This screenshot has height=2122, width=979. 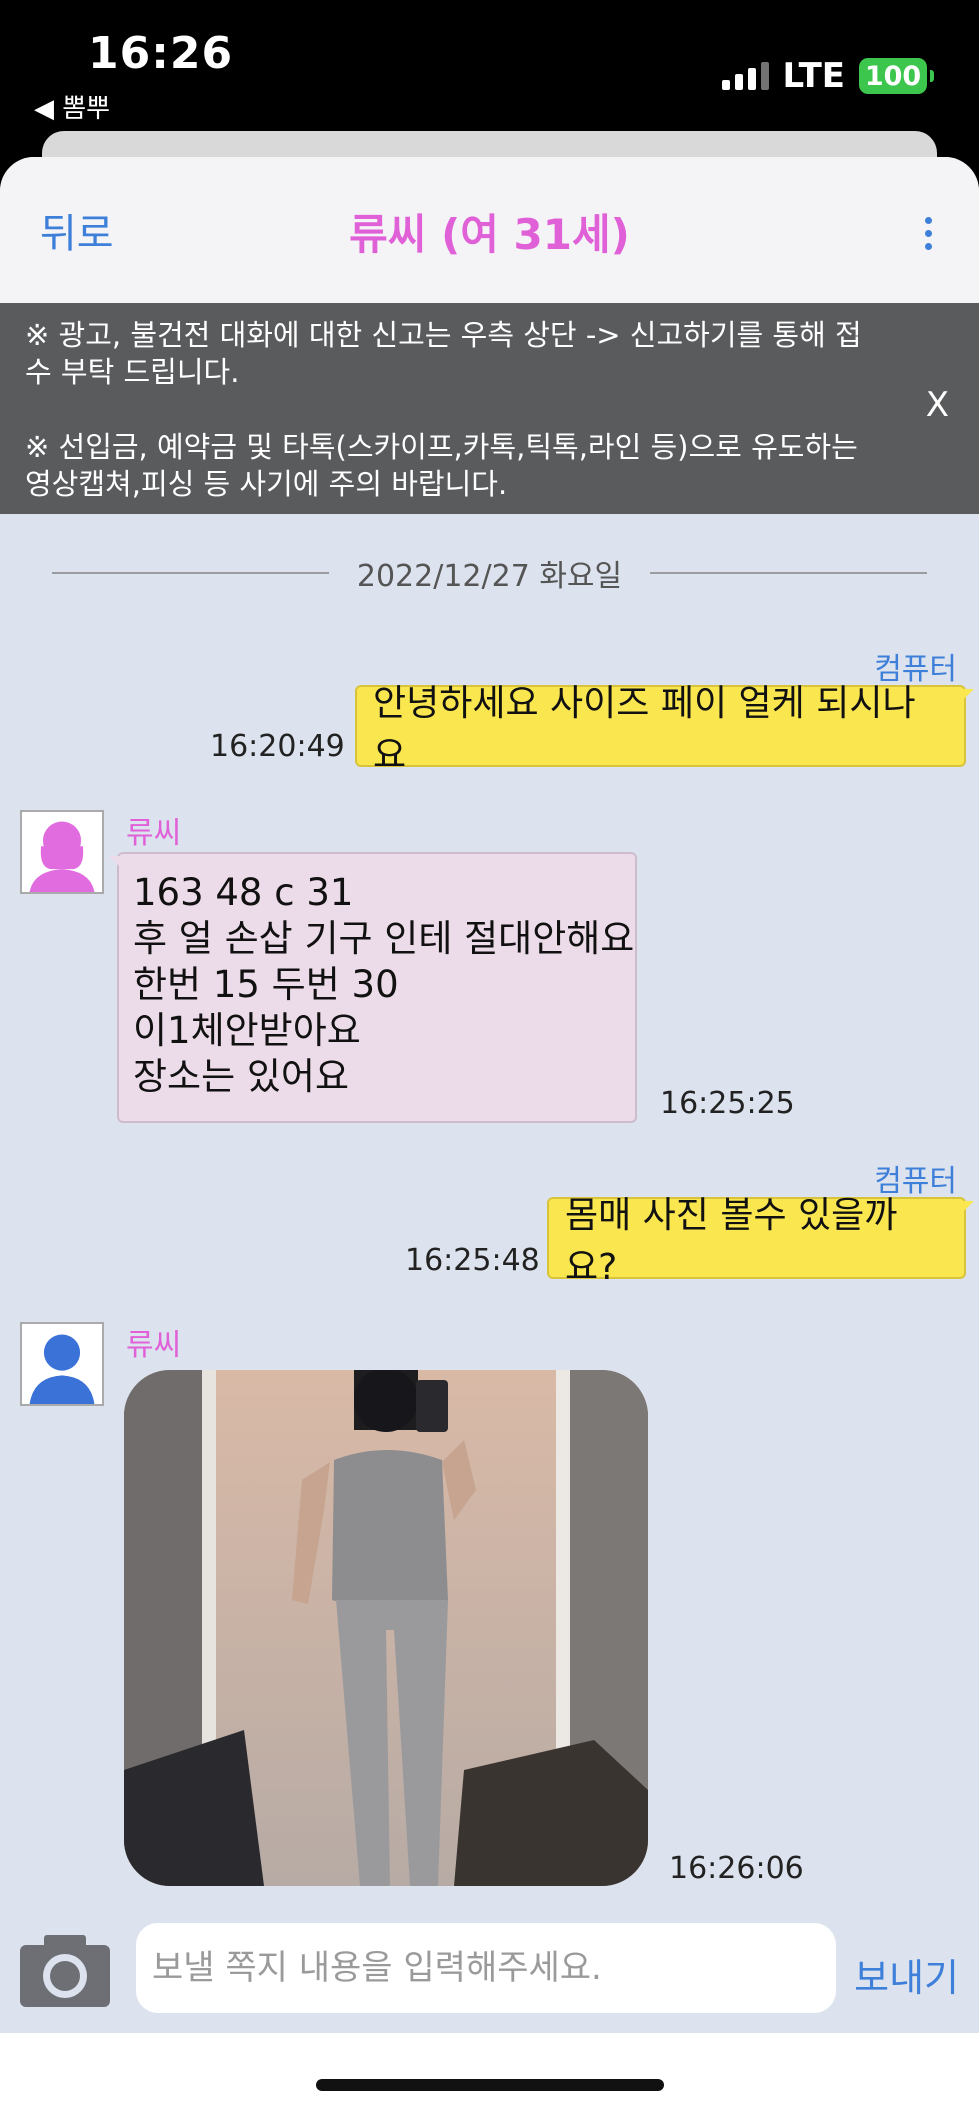 I want to click on camera-icon, so click(x=65, y=1970).